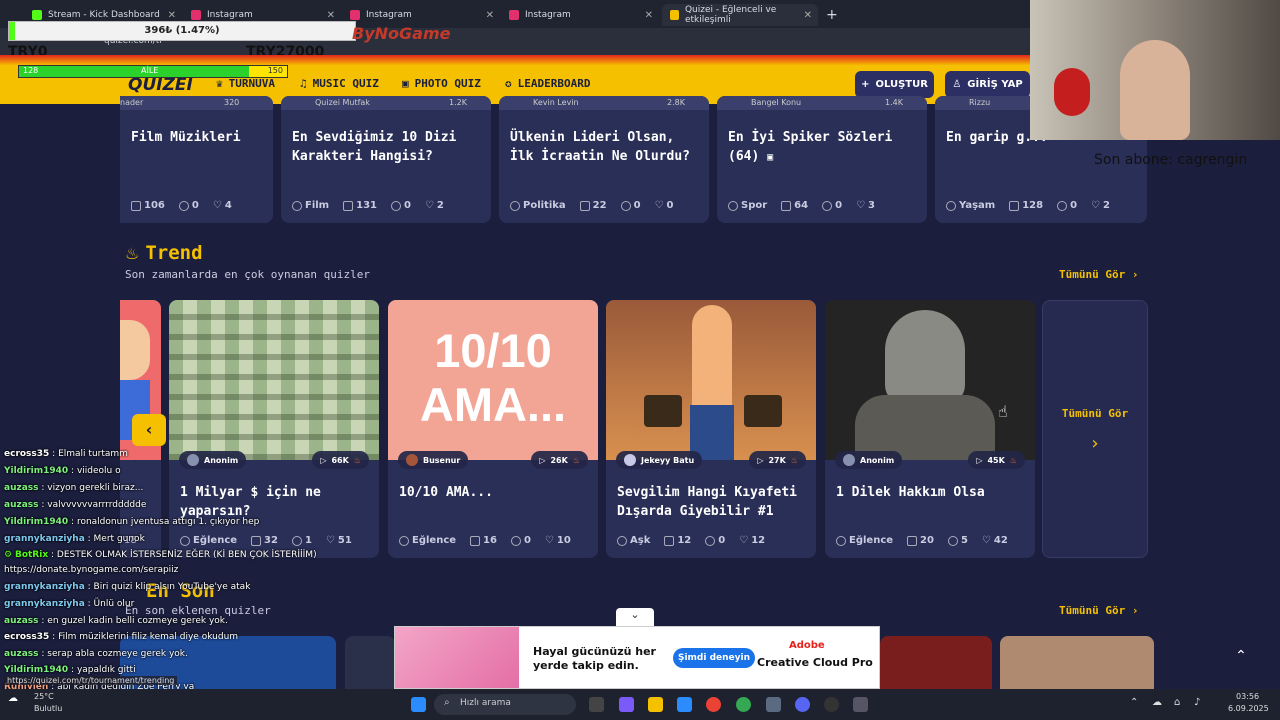 The height and width of the screenshot is (720, 1280). I want to click on volume-icon: ♪, so click(1197, 702).